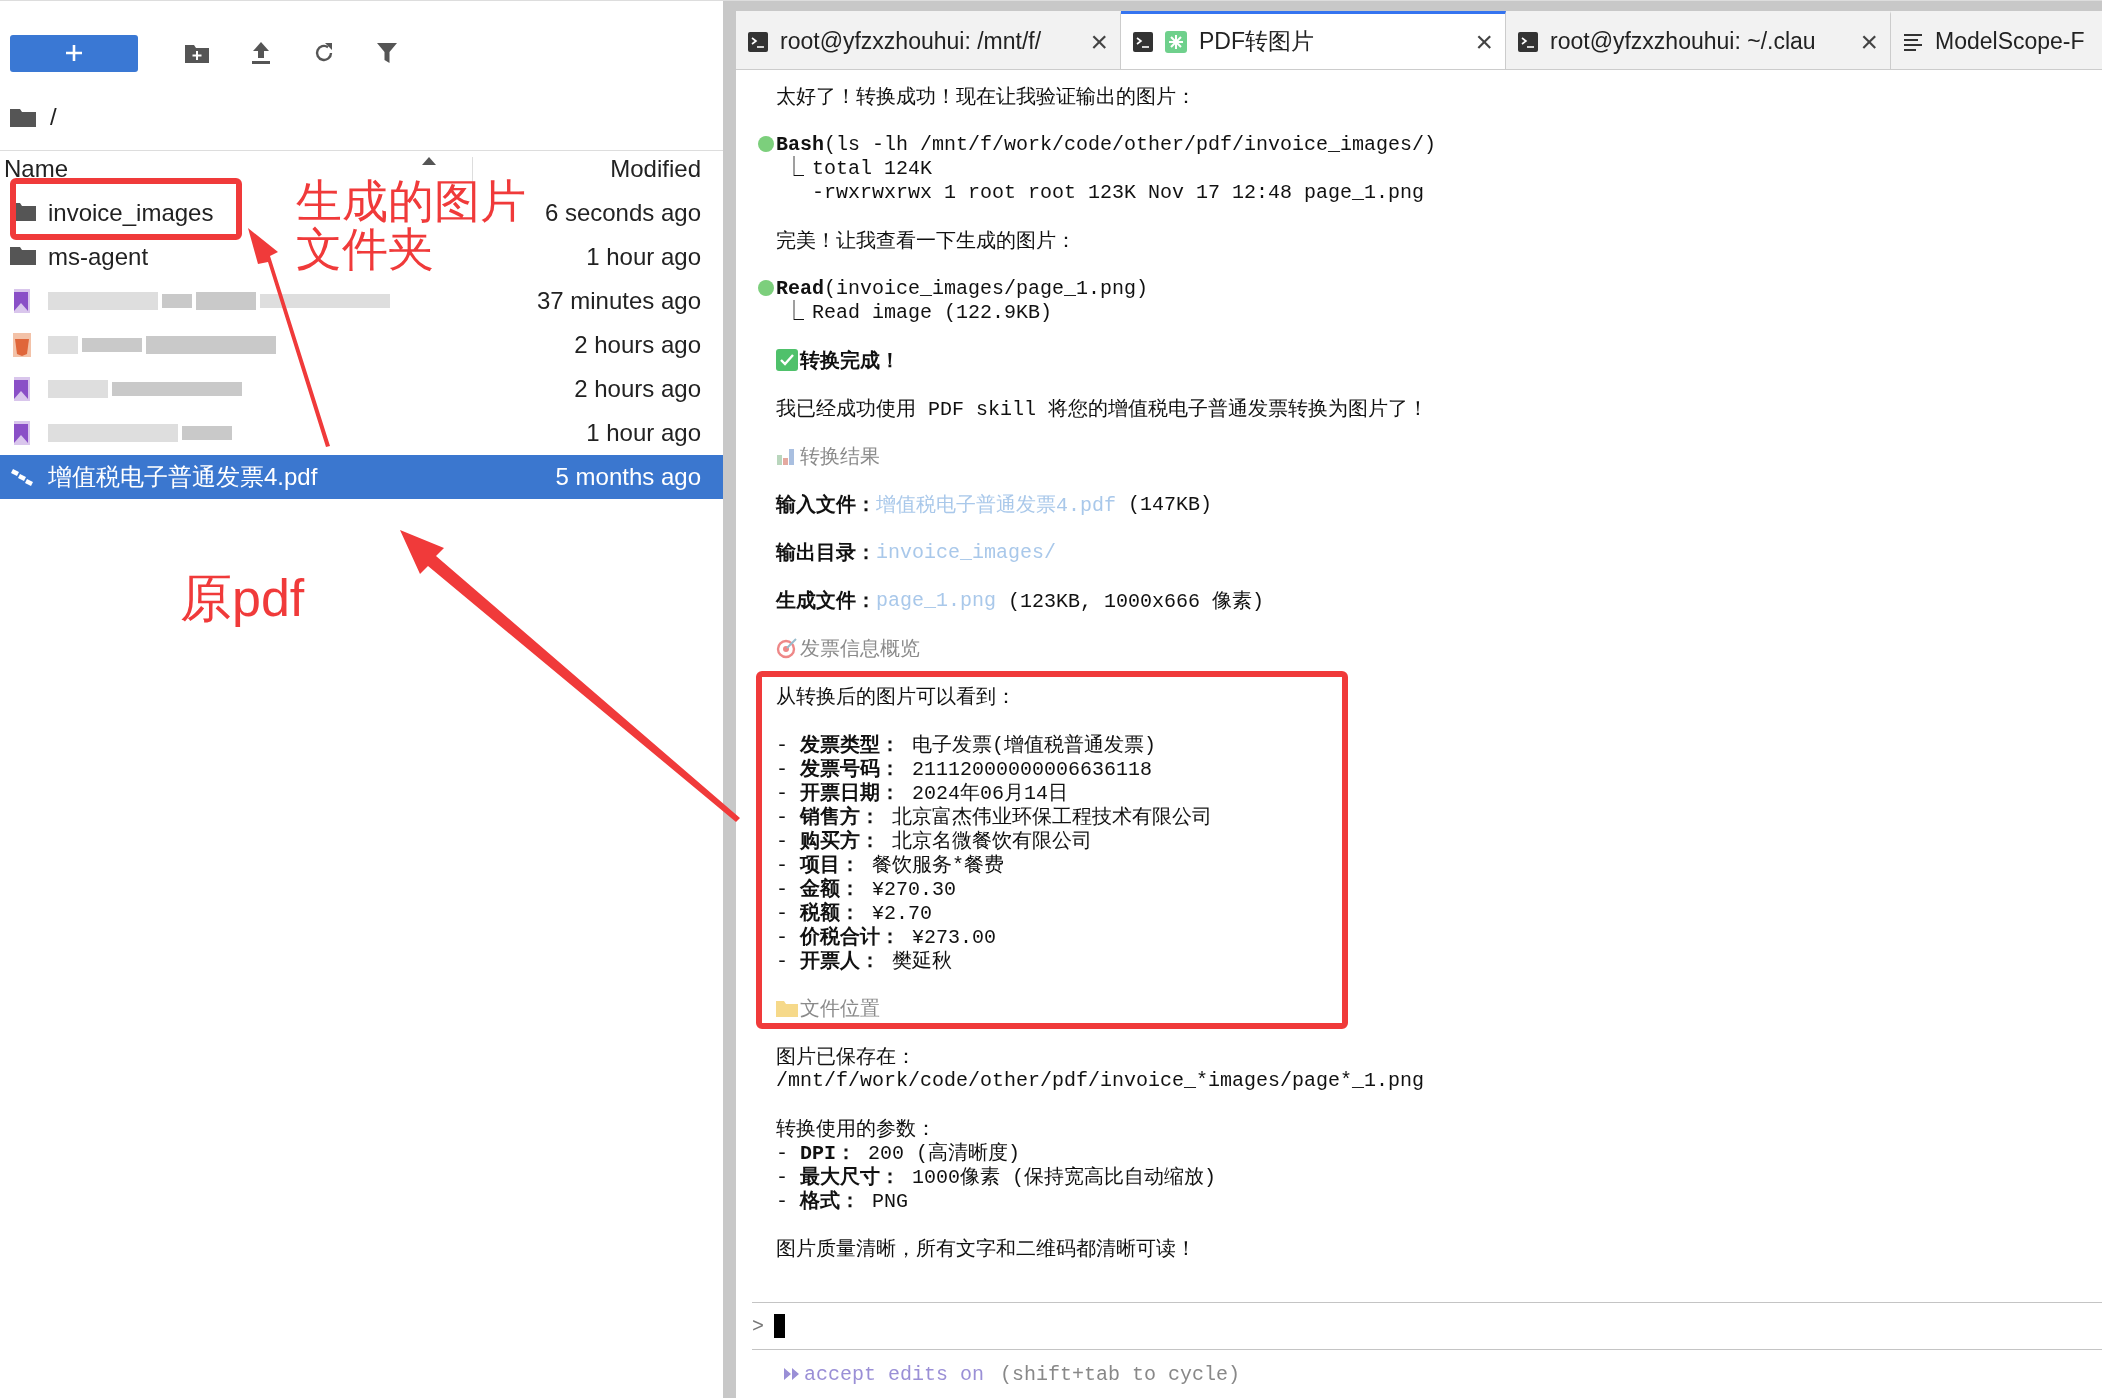 The width and height of the screenshot is (2102, 1398). Describe the element at coordinates (622, 213) in the screenshot. I see `modified-time: 6 seconds ago` at that location.